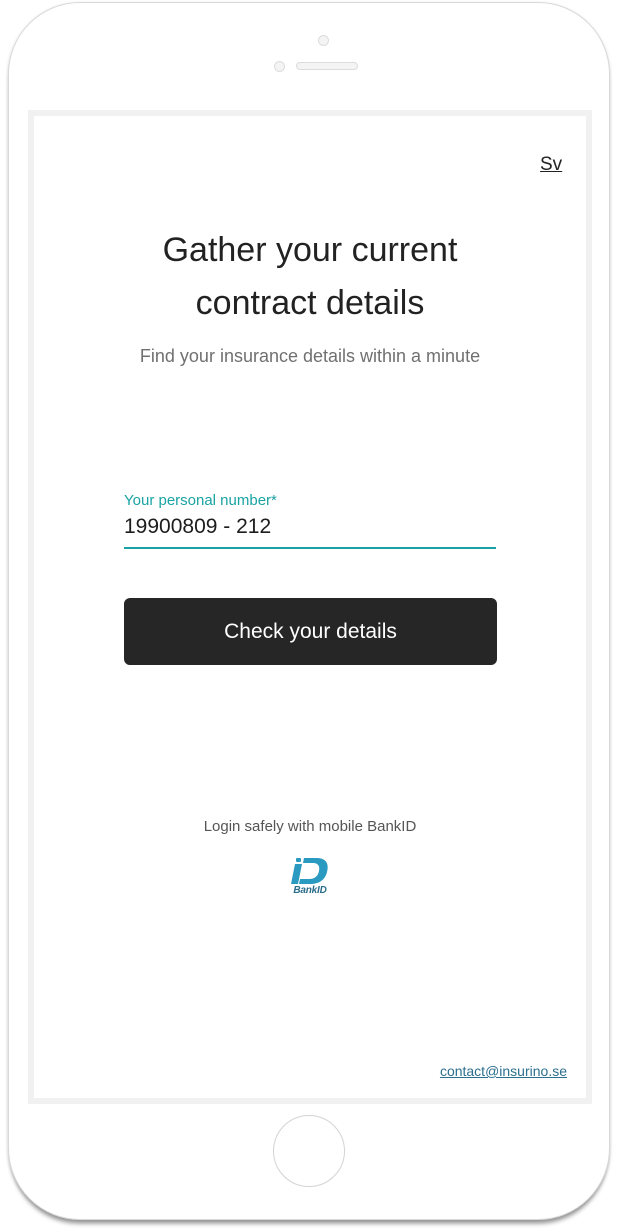 This screenshot has height=1230, width=620. I want to click on earpiece-speaker, so click(327, 66).